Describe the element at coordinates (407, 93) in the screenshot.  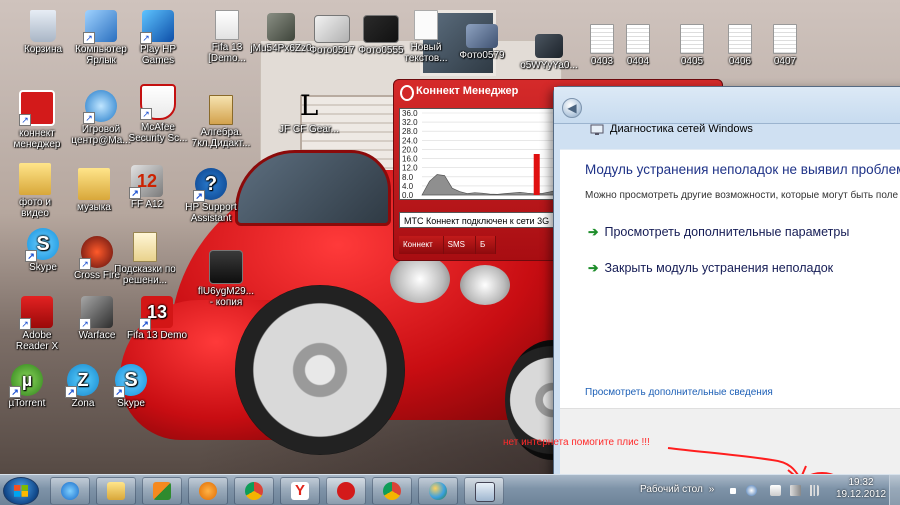
I see `mts-egg-icon` at that location.